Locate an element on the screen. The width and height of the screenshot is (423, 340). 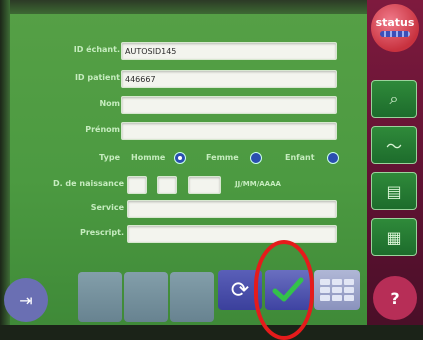
row-type: Type is located at coordinates (60, 160).